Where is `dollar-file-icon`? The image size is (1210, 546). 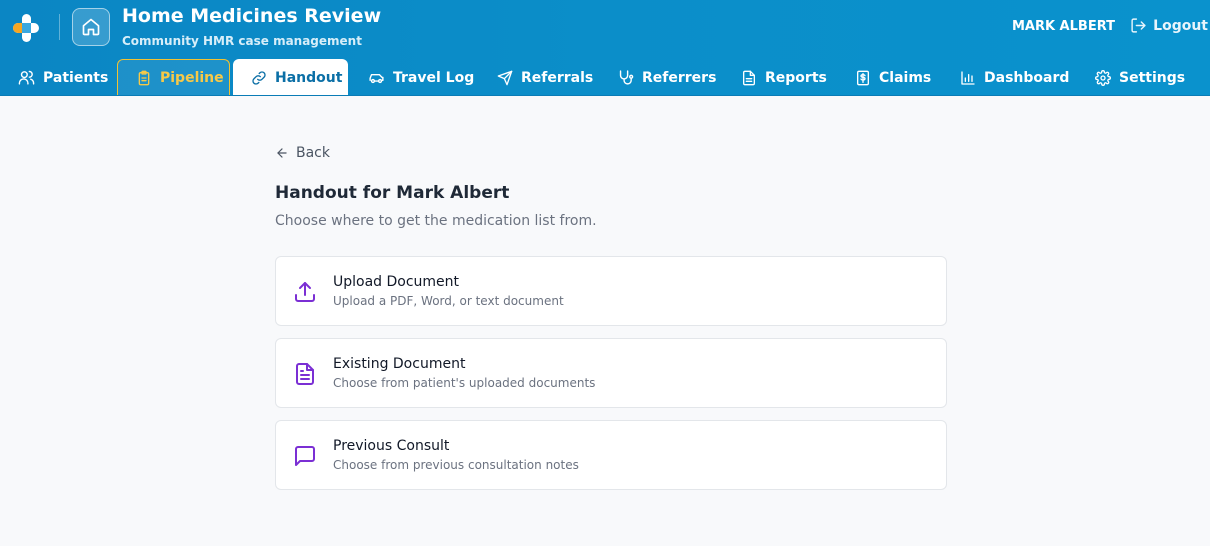 dollar-file-icon is located at coordinates (863, 77).